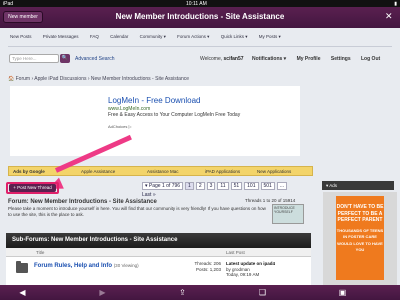  Describe the element at coordinates (341, 59) in the screenshot. I see `settings-link: Settings` at that location.